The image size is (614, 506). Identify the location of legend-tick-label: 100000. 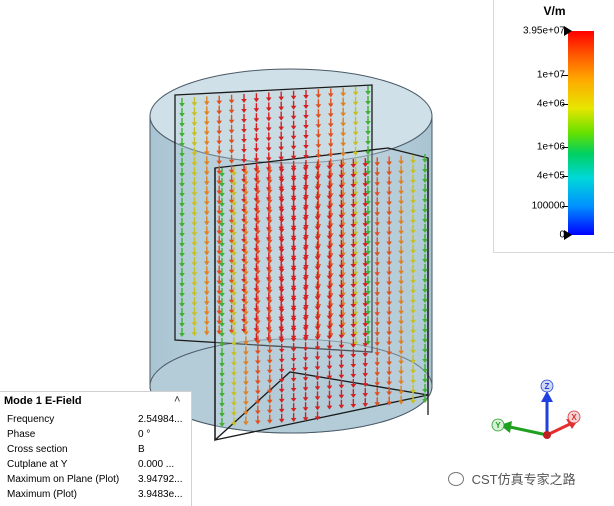
(548, 206).